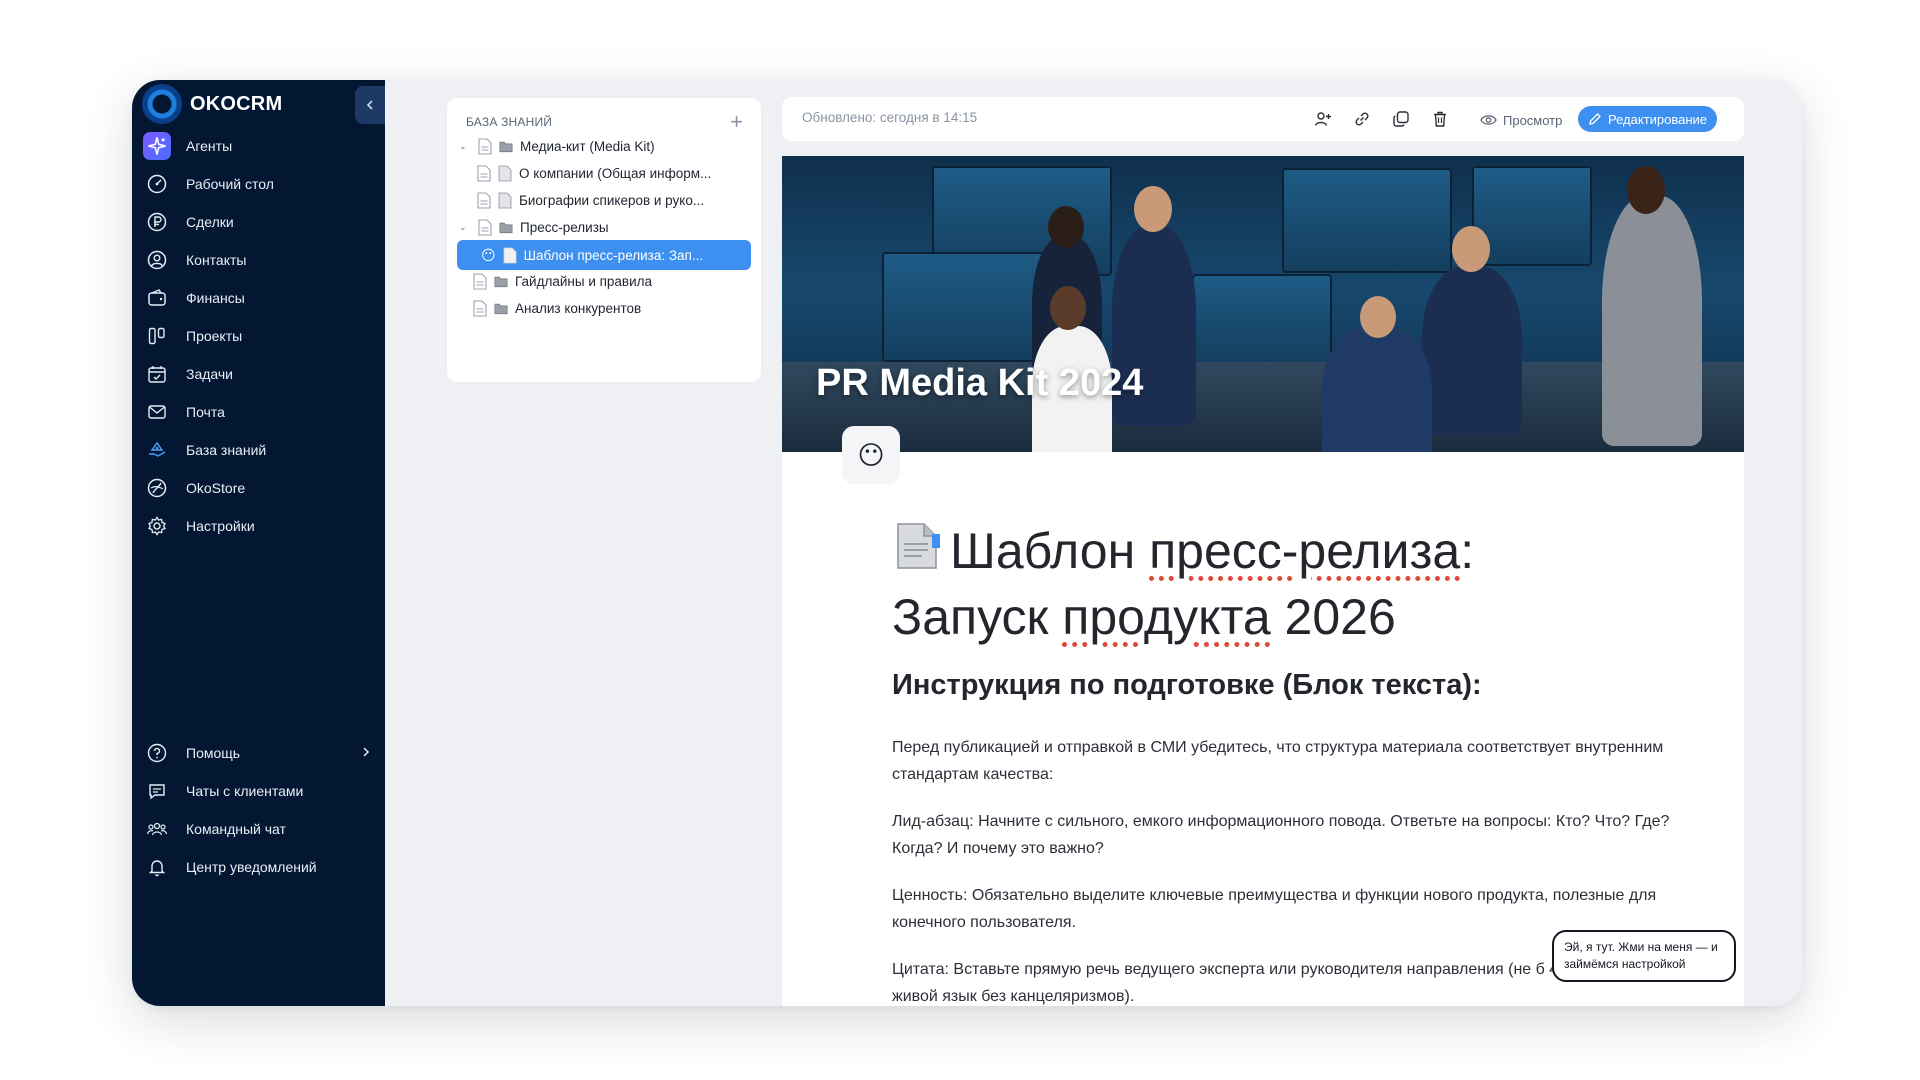 This screenshot has height=1080, width=1920. I want to click on tree-header: БАЗА ЗНАНИЙ, so click(509, 122).